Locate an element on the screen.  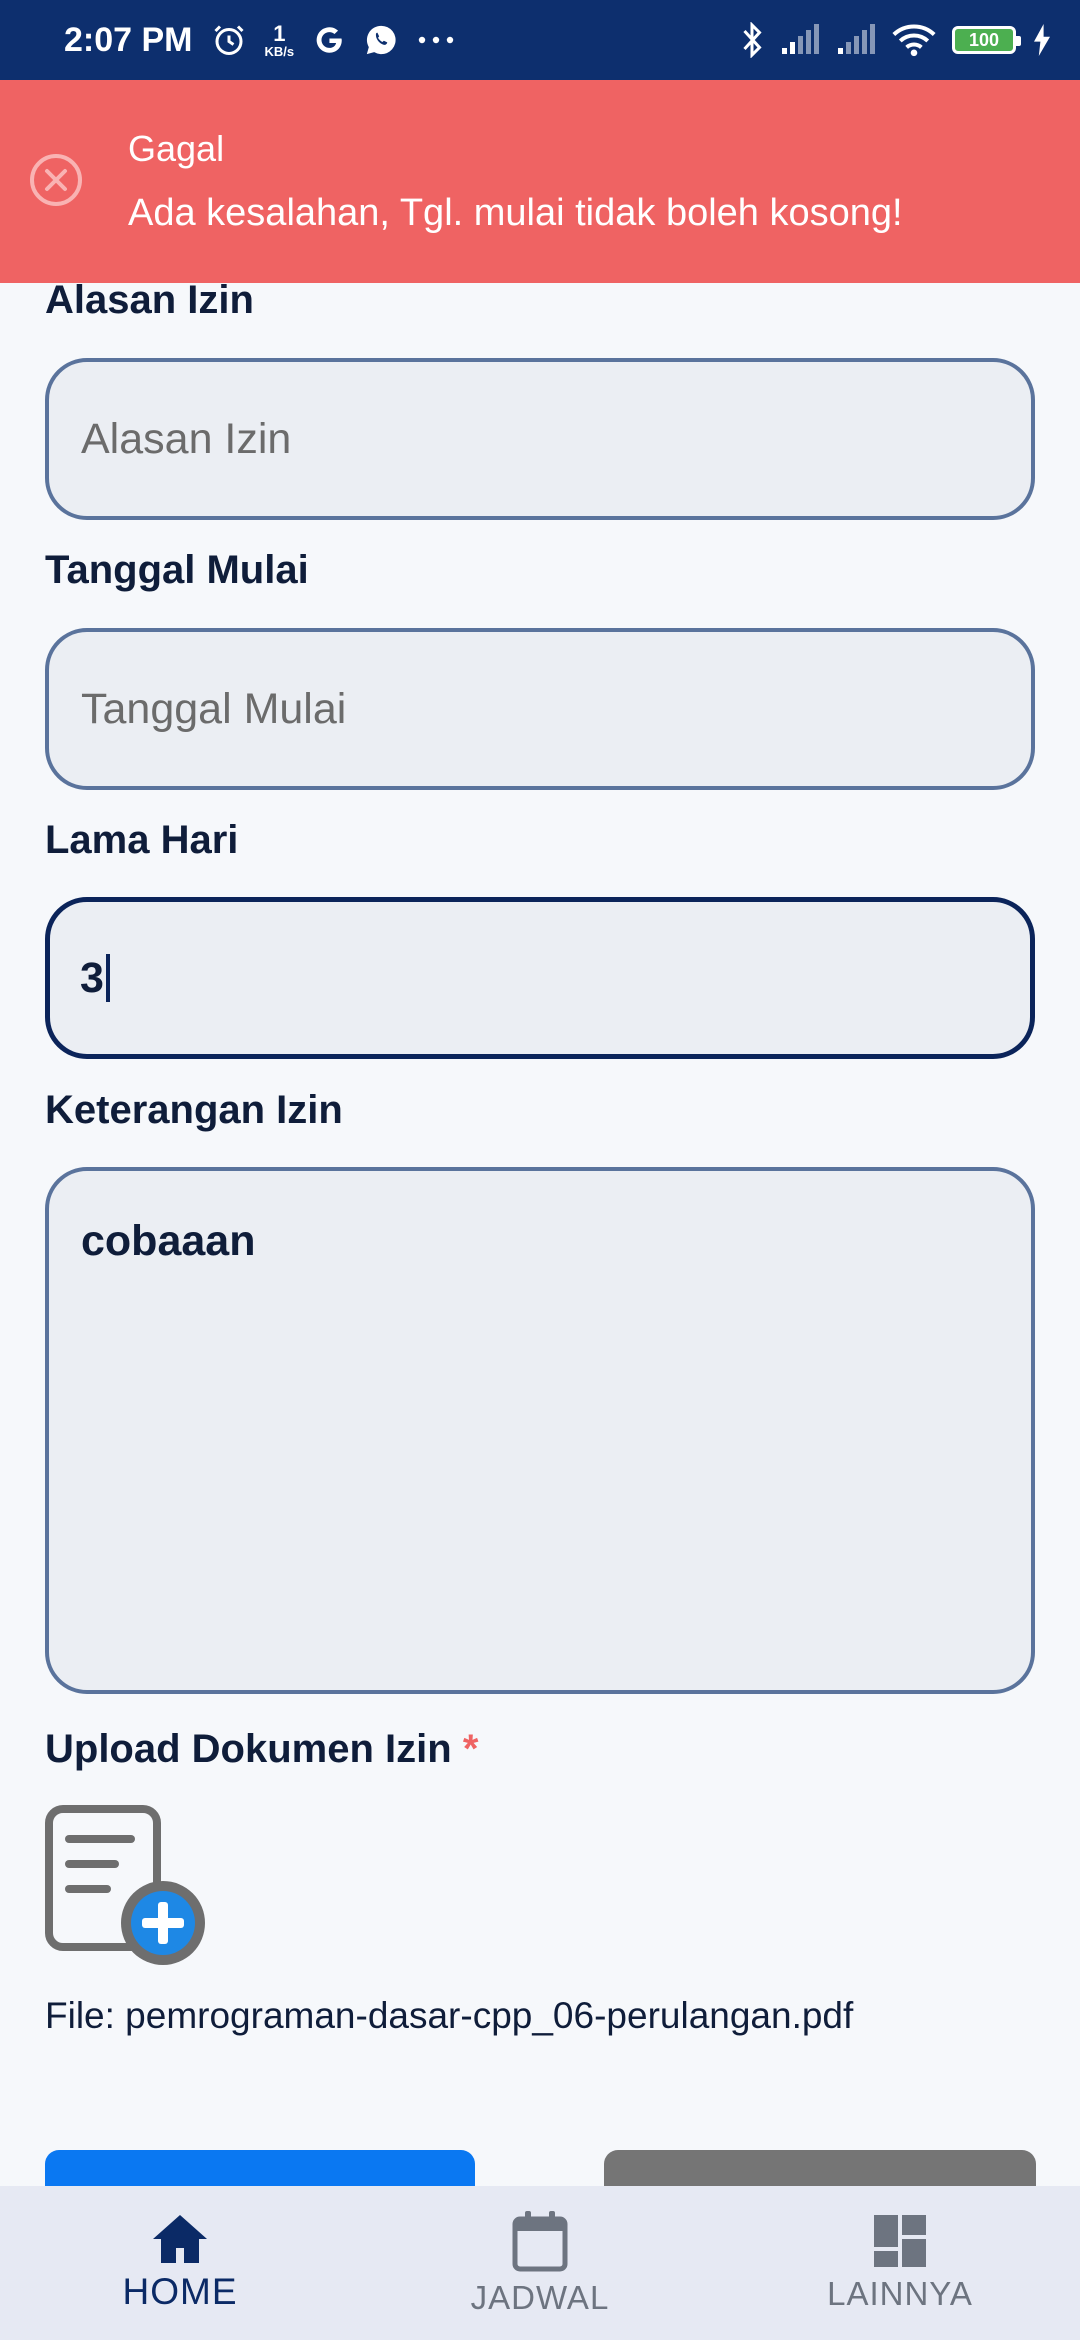
dashboard-icon is located at coordinates (900, 2241).